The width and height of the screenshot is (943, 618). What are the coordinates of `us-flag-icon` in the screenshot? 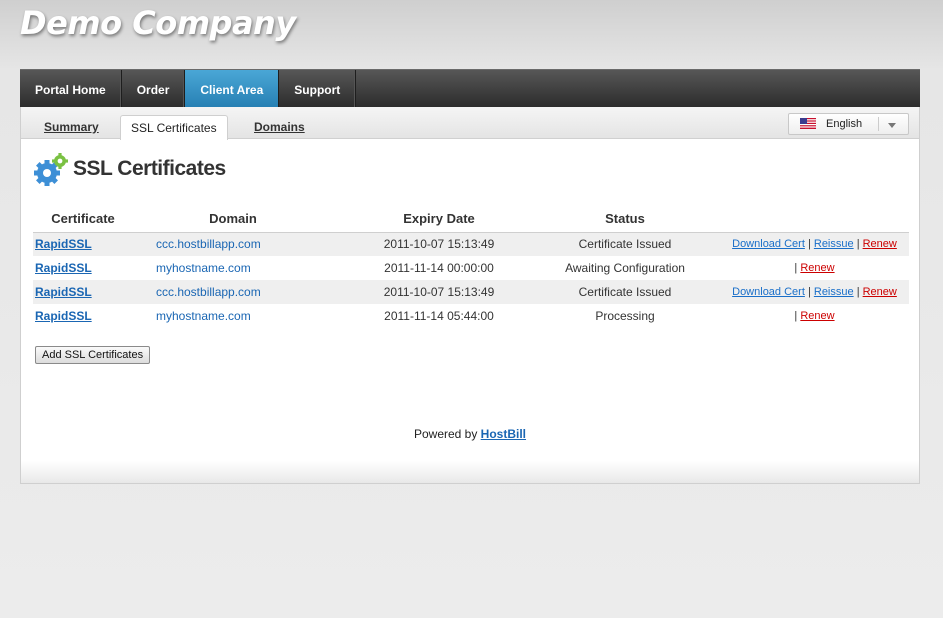 It's located at (808, 123).